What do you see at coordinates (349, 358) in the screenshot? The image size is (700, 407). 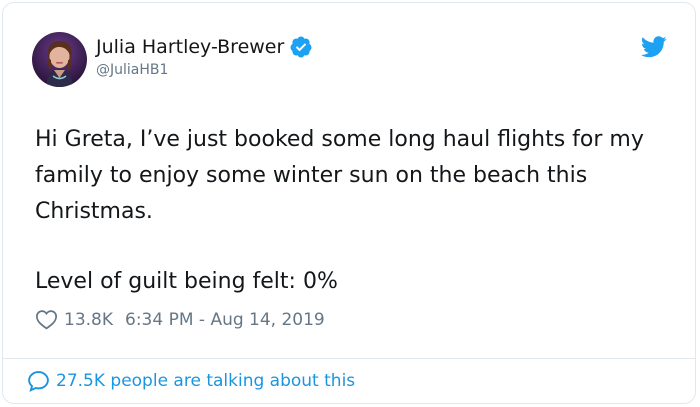 I see `divider` at bounding box center [349, 358].